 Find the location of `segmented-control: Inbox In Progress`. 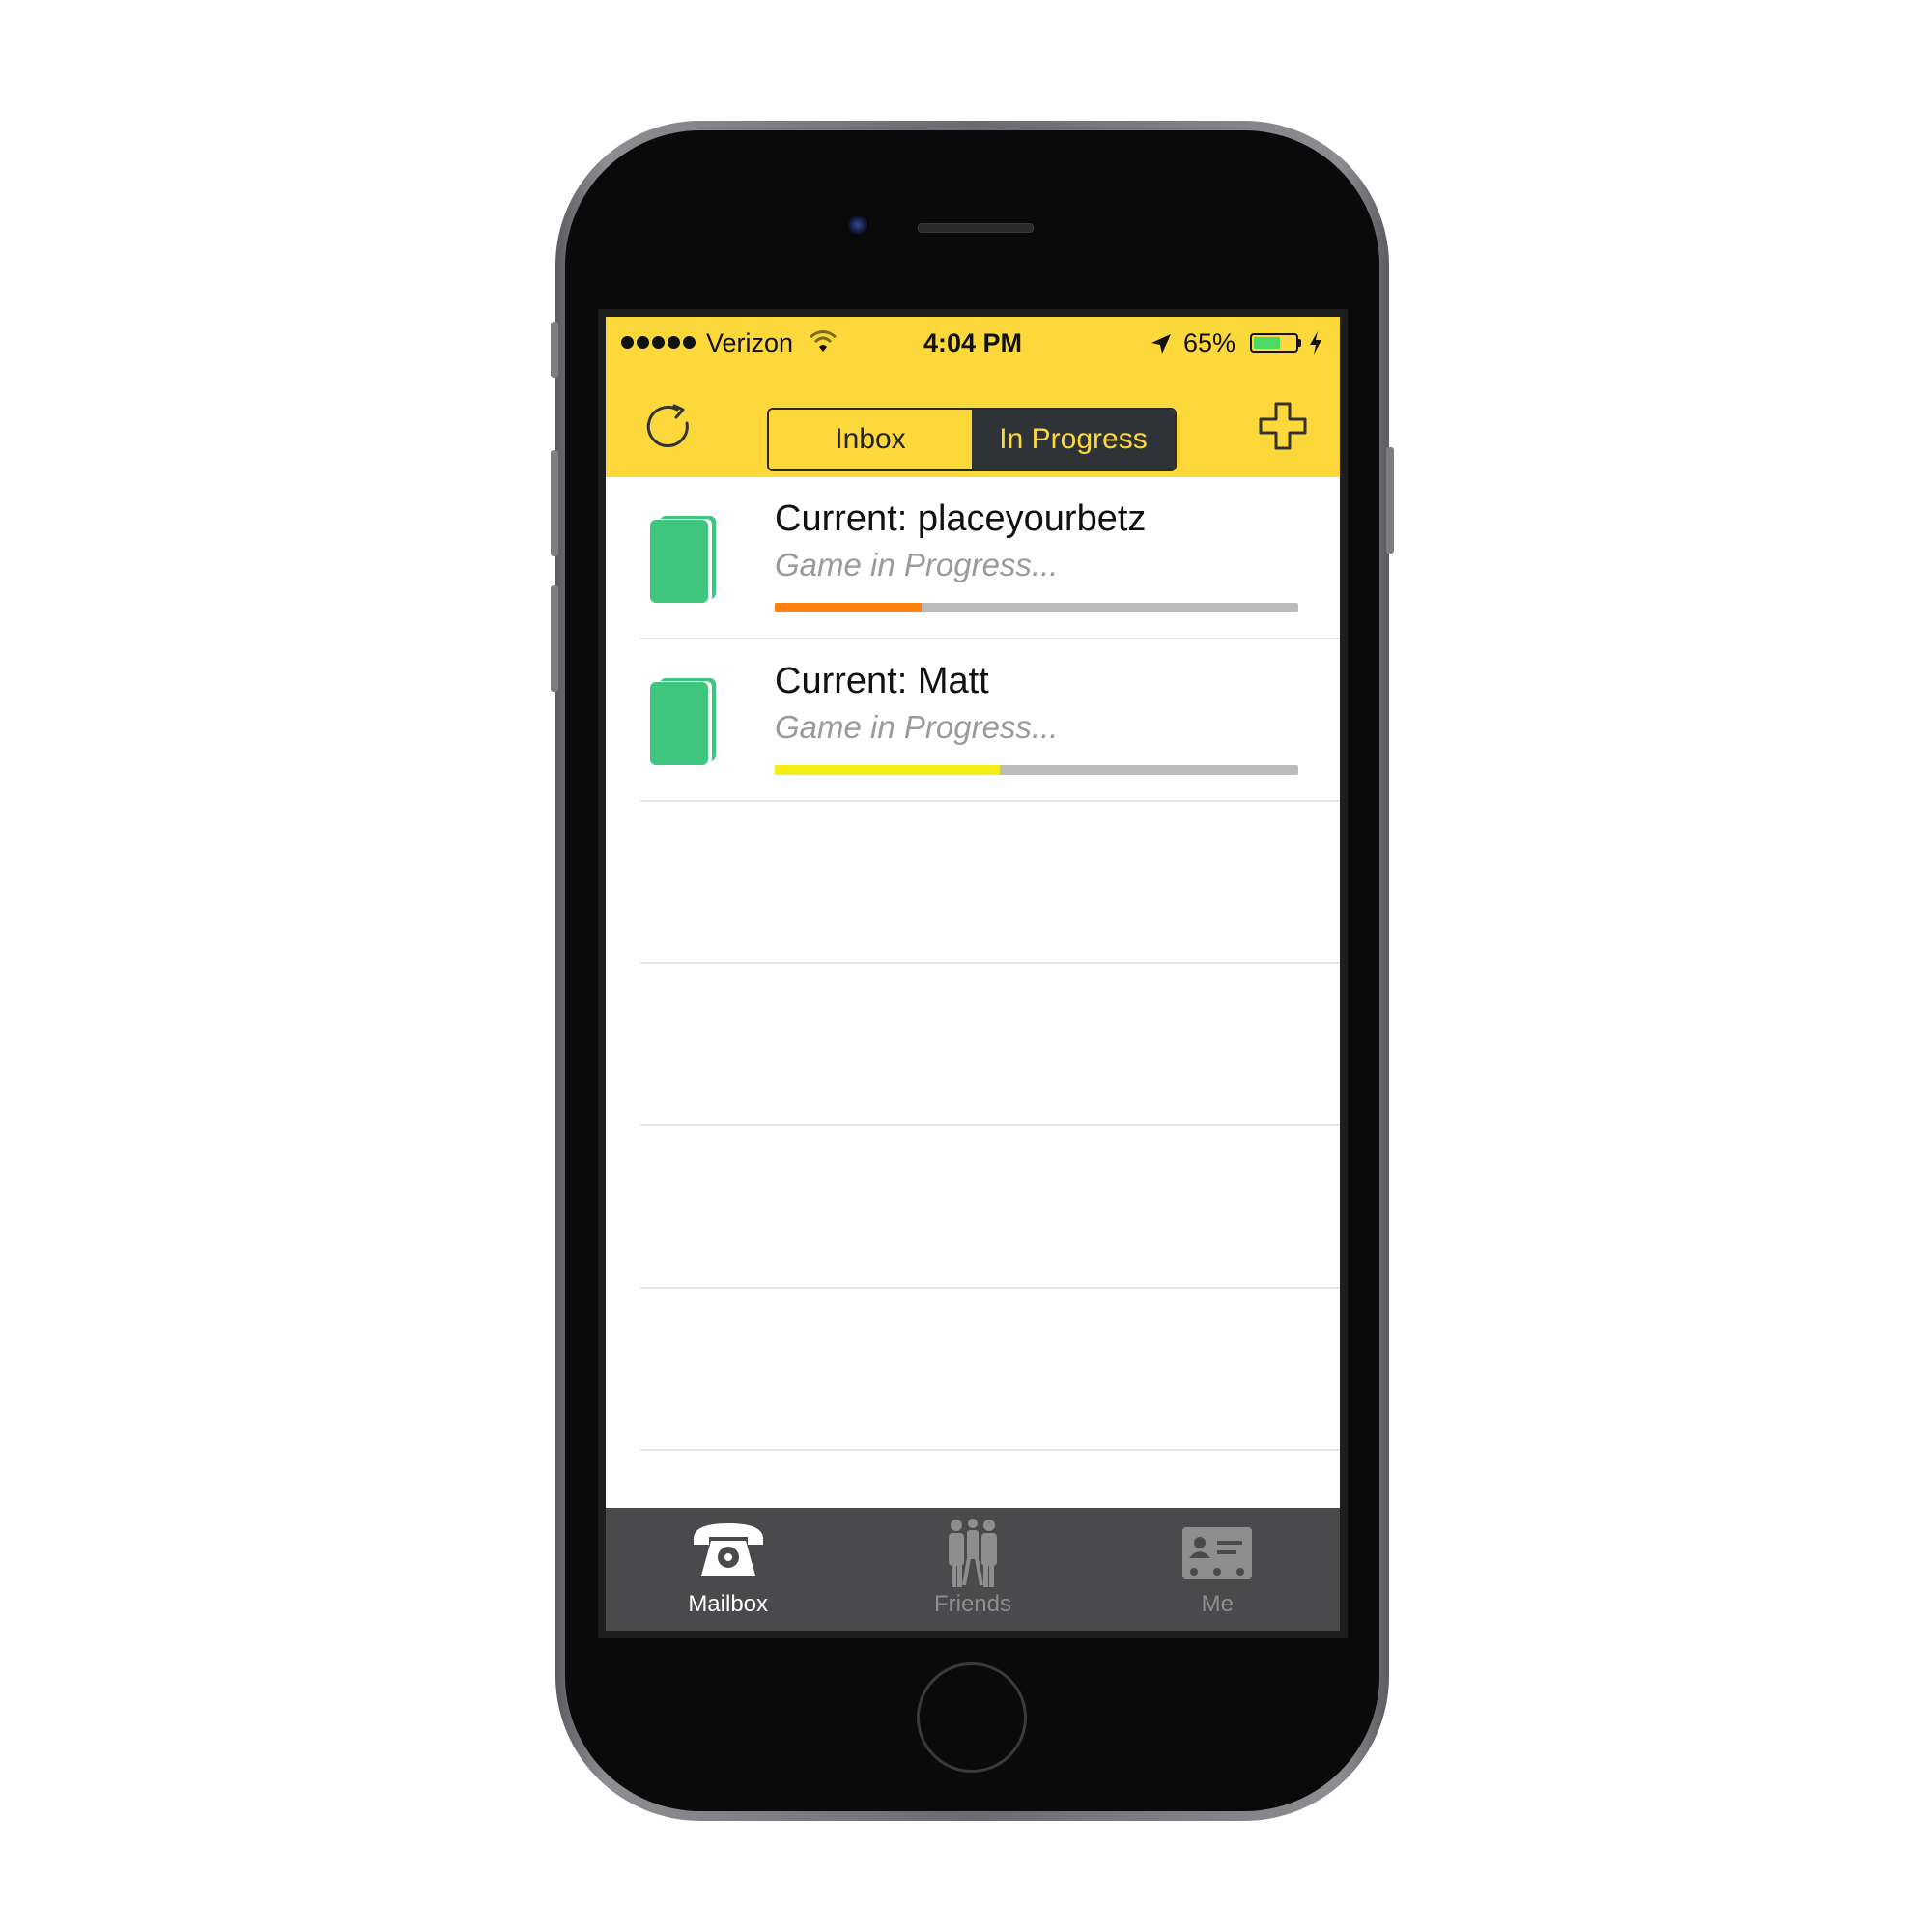

segmented-control: Inbox In Progress is located at coordinates (972, 439).